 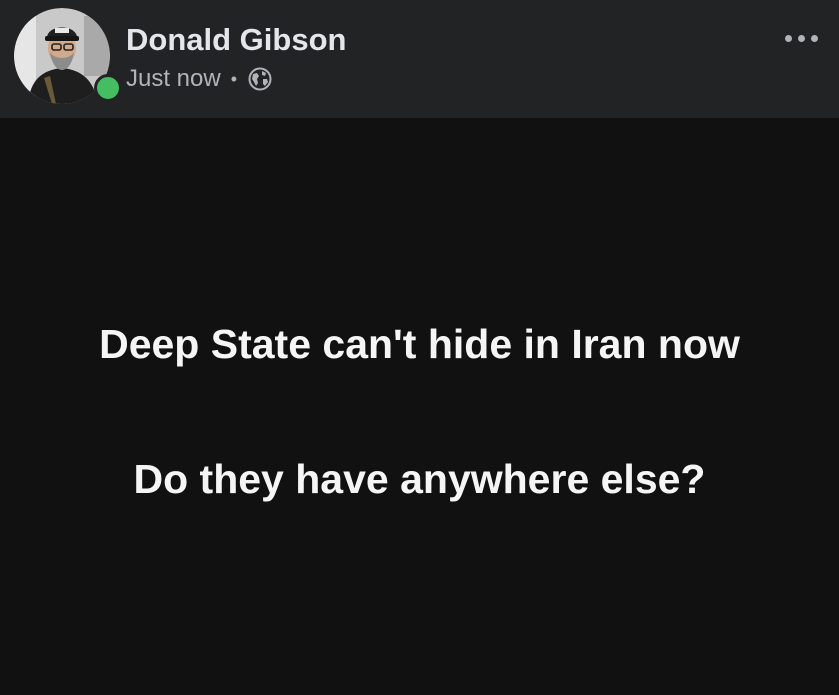 What do you see at coordinates (108, 88) in the screenshot?
I see `online-status-indicator` at bounding box center [108, 88].